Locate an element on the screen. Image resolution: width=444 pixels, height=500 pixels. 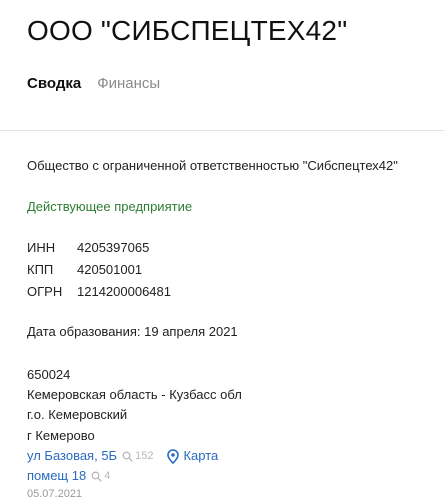
company-status: Действующее предприятие is located at coordinates (110, 206).